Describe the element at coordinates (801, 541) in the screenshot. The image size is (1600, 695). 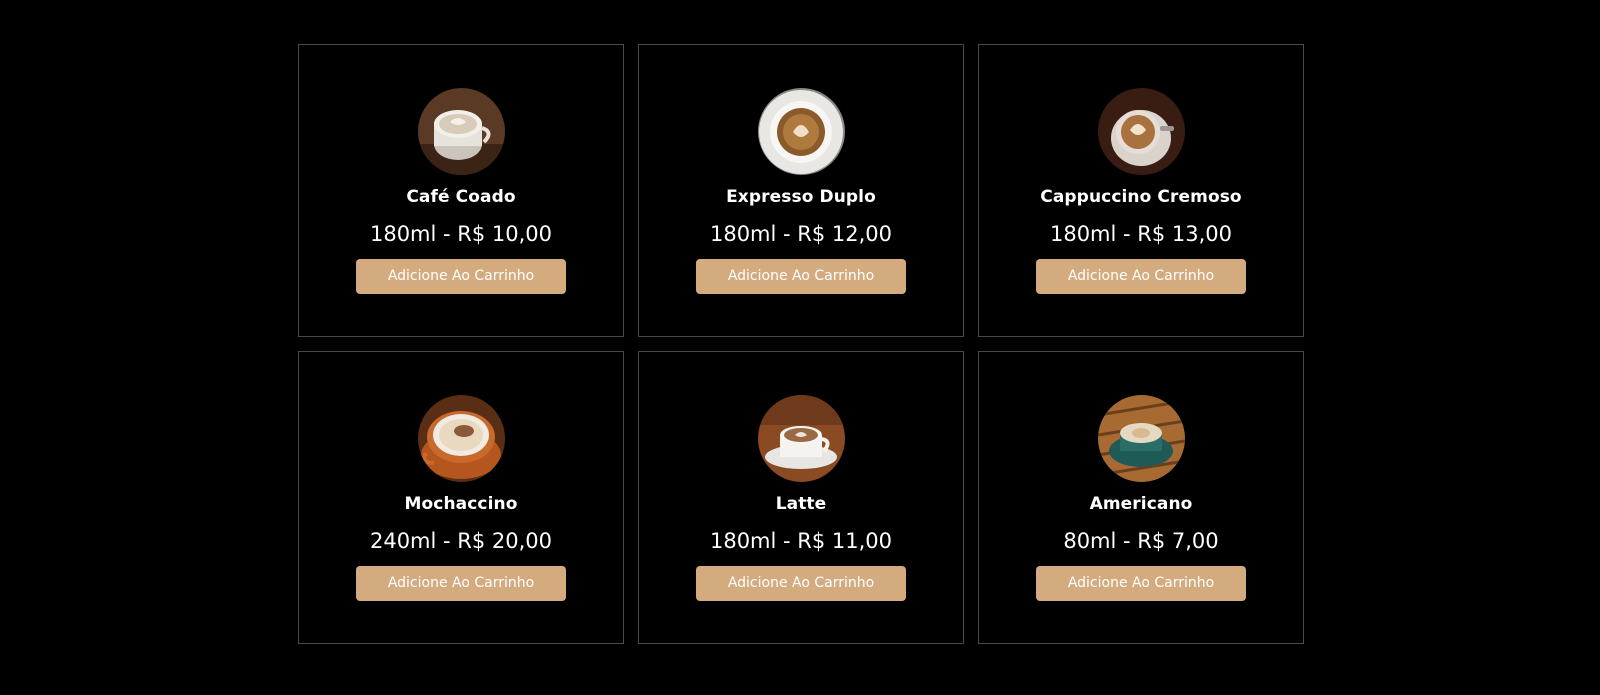
I see `product-price: 180ml - R$ 11,00` at that location.